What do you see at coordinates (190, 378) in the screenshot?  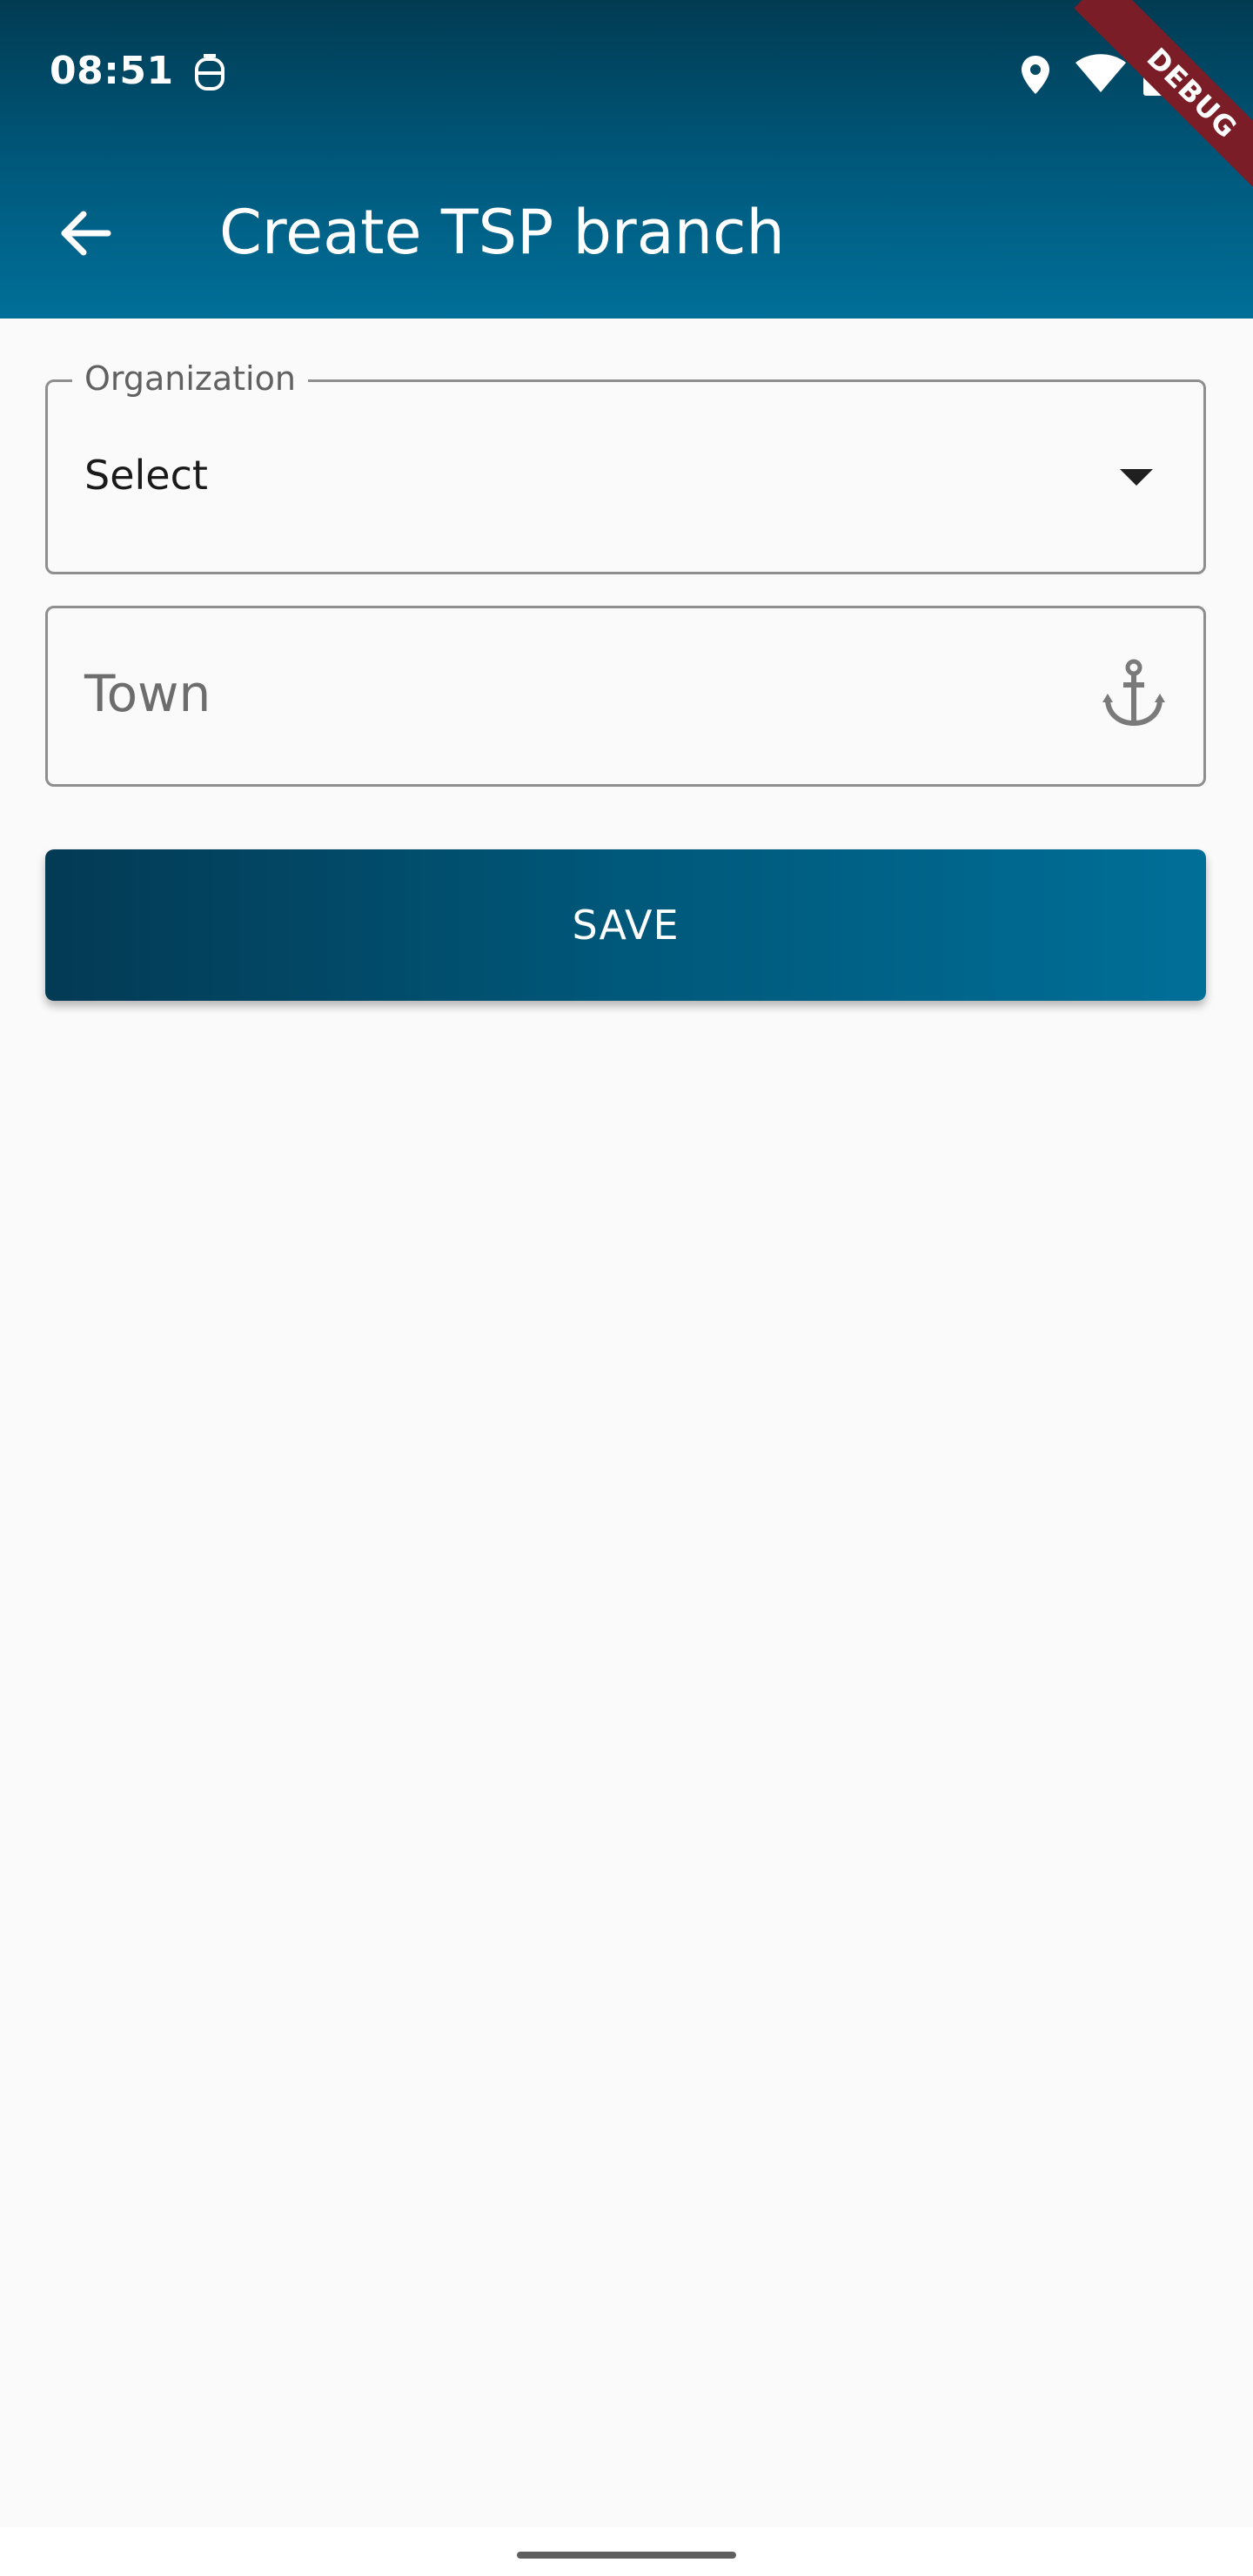 I see `organization-label: Organization` at bounding box center [190, 378].